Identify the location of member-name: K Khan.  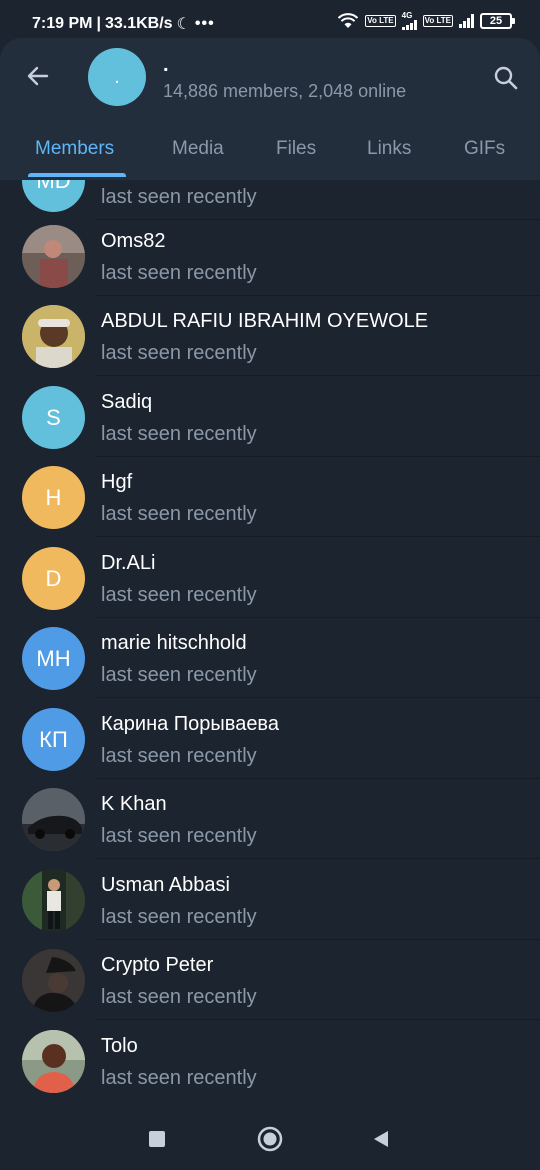
(134, 804).